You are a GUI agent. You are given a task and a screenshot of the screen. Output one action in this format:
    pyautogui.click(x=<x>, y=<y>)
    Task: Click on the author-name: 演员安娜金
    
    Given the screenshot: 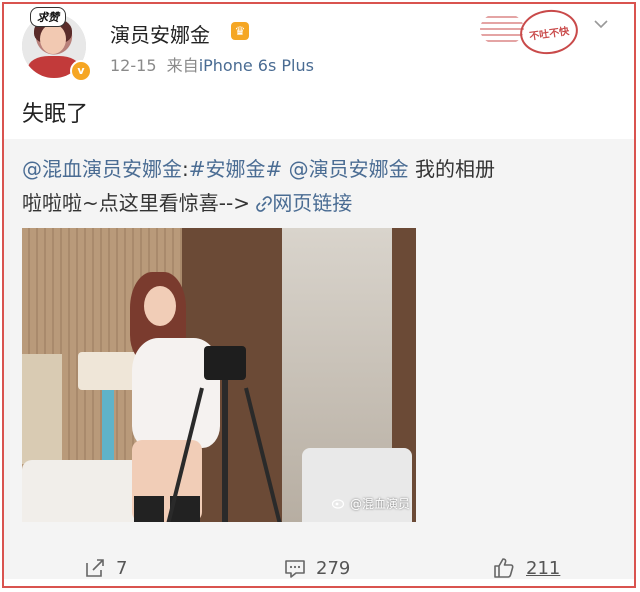 What is the action you would take?
    pyautogui.click(x=160, y=33)
    